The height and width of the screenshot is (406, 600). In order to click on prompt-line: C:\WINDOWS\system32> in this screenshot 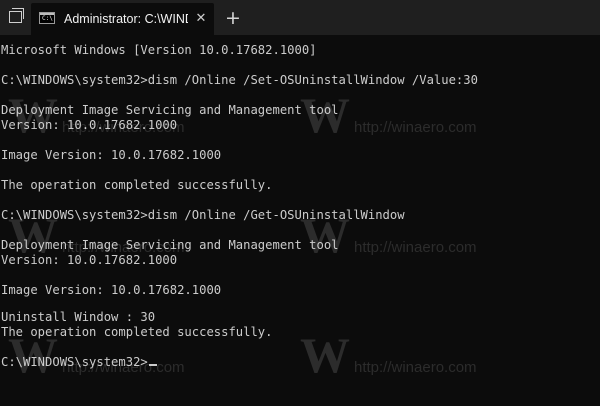, I will do `click(79, 362)`.